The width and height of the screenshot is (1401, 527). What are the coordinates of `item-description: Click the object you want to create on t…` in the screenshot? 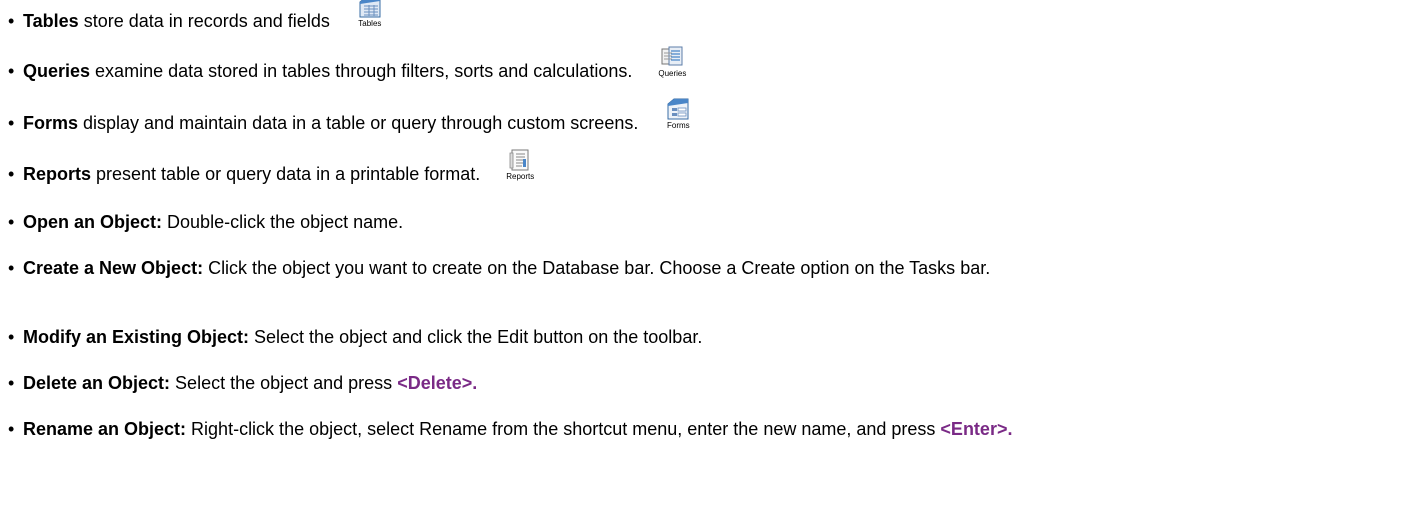 It's located at (597, 268).